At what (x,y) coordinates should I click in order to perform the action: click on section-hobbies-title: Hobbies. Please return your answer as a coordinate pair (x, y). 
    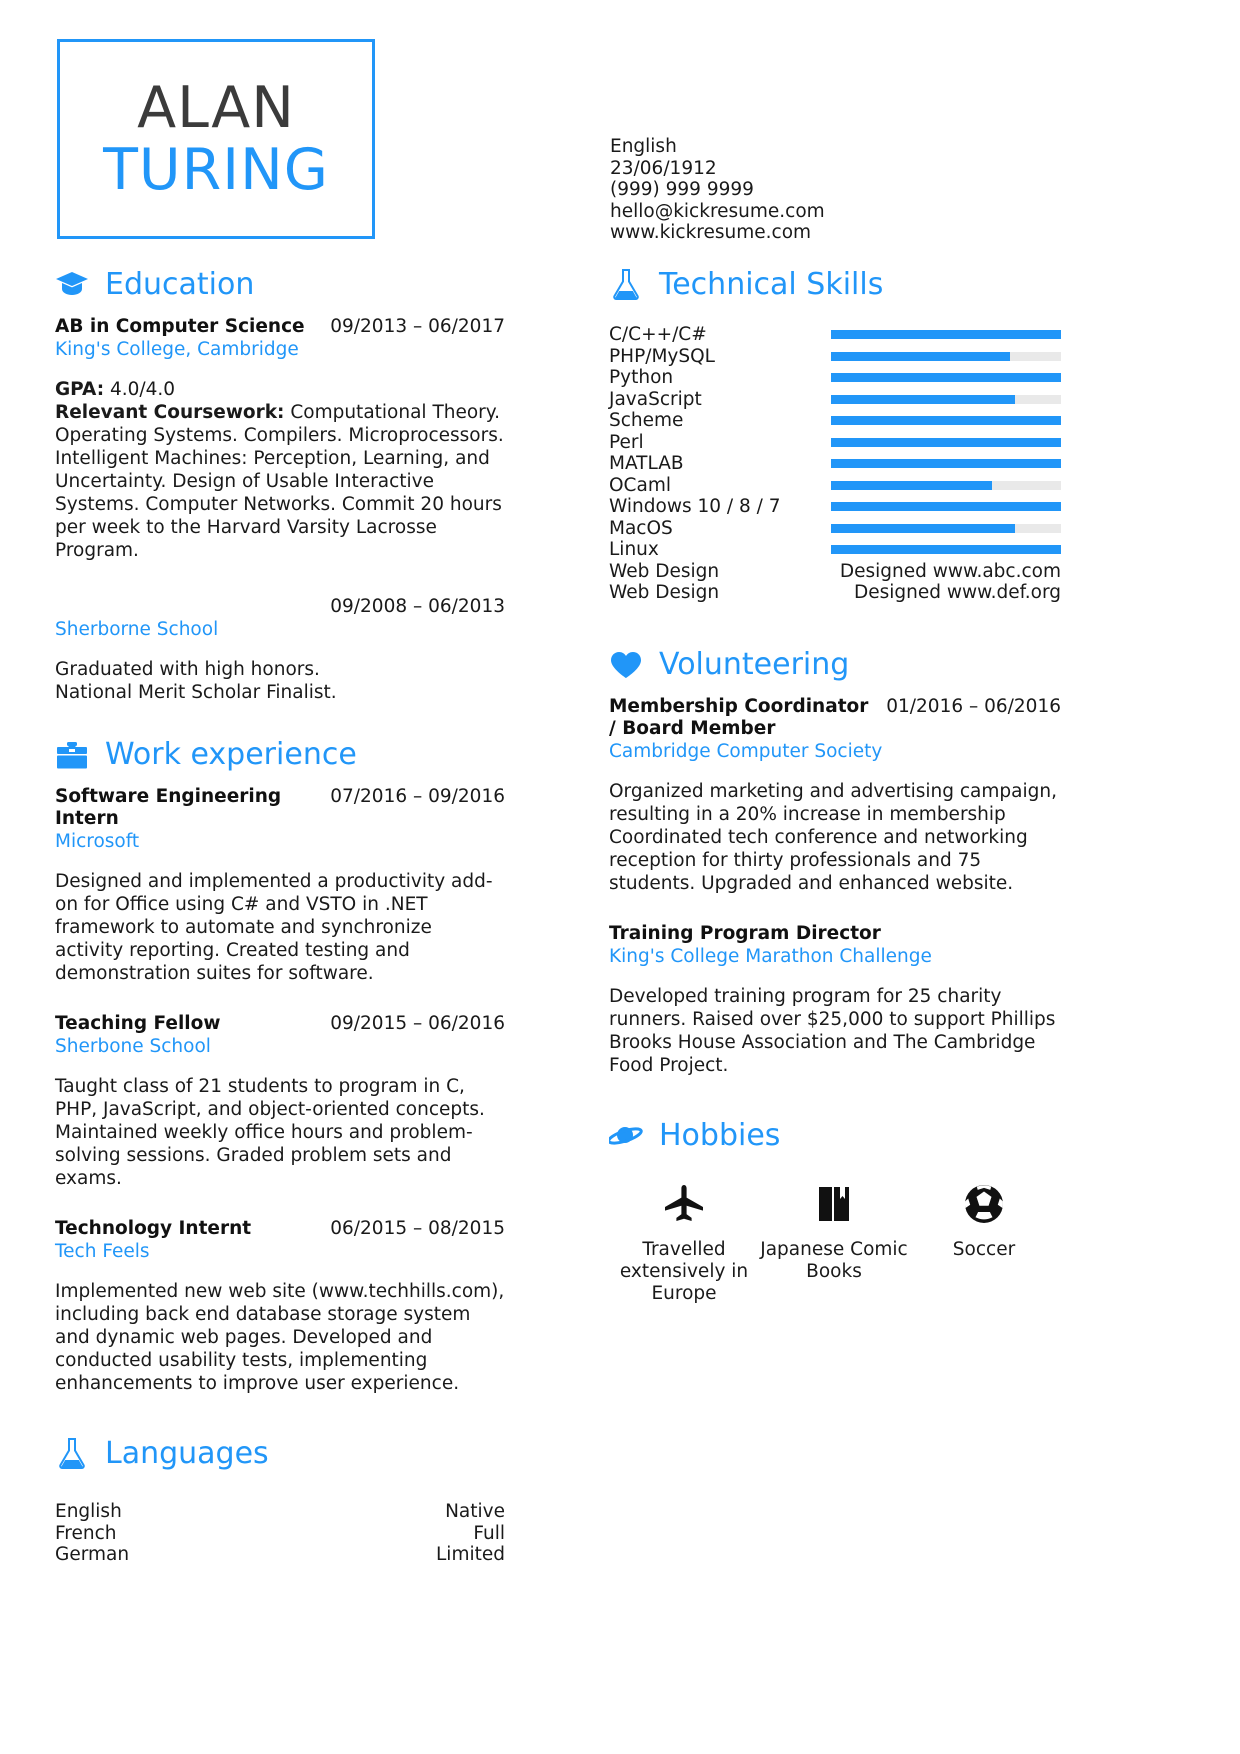
    Looking at the image, I should click on (720, 1135).